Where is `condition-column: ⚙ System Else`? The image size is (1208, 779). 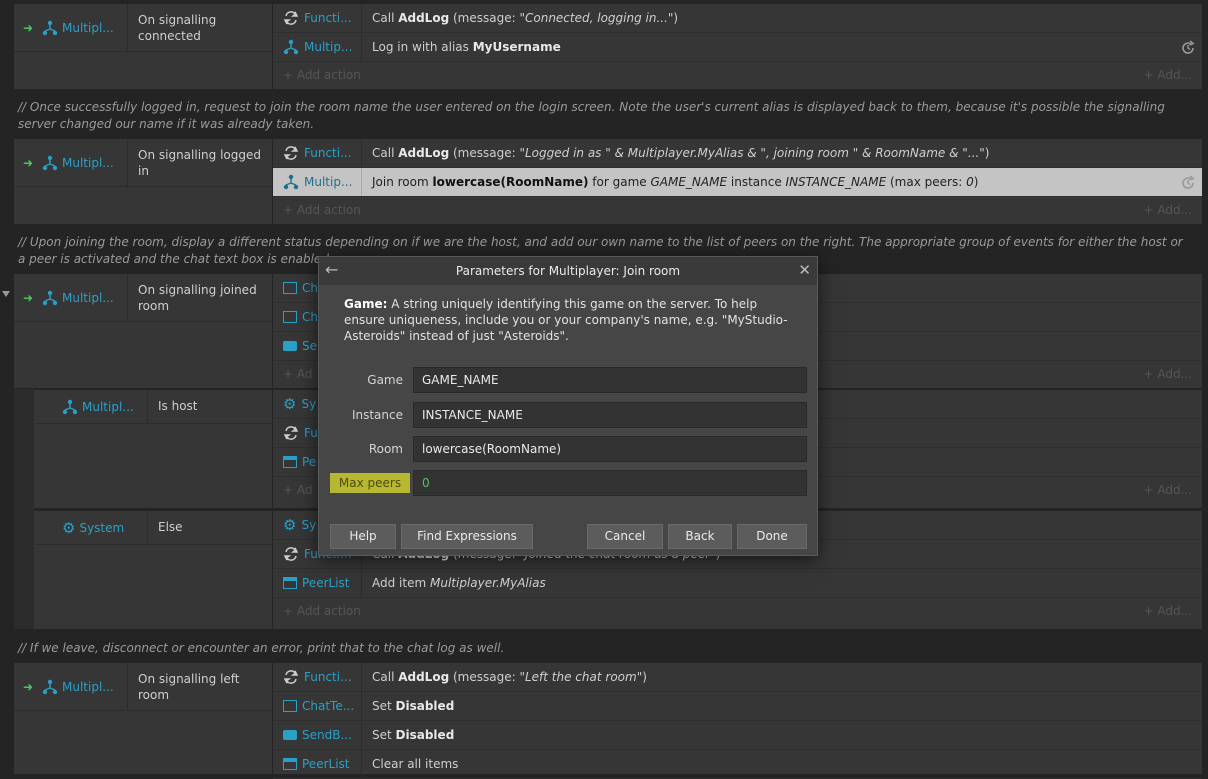
condition-column: ⚙ System Else is located at coordinates (153, 570).